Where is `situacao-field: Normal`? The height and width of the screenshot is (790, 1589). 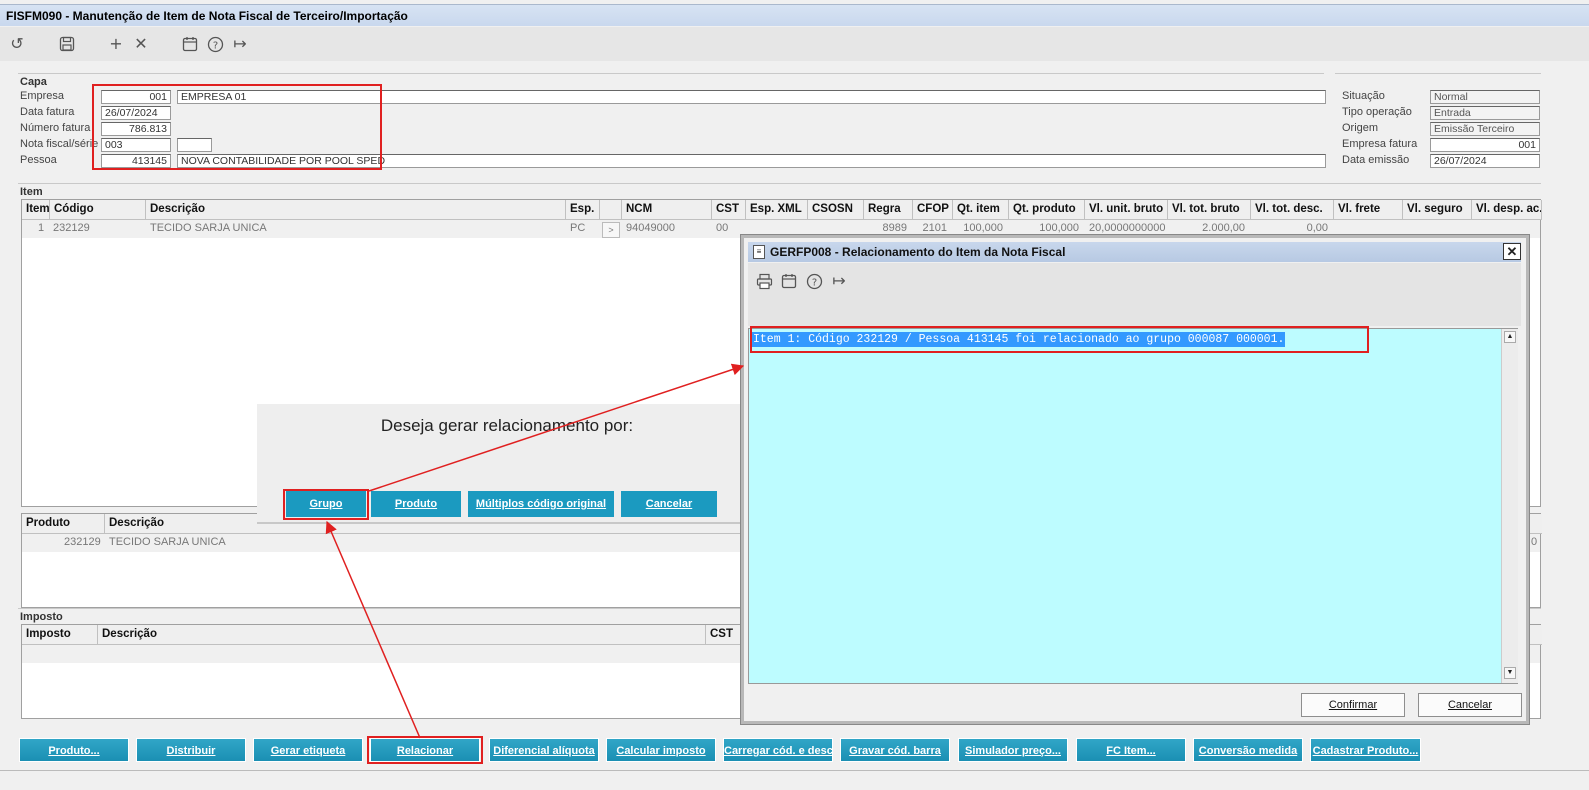
situacao-field: Normal is located at coordinates (1485, 97).